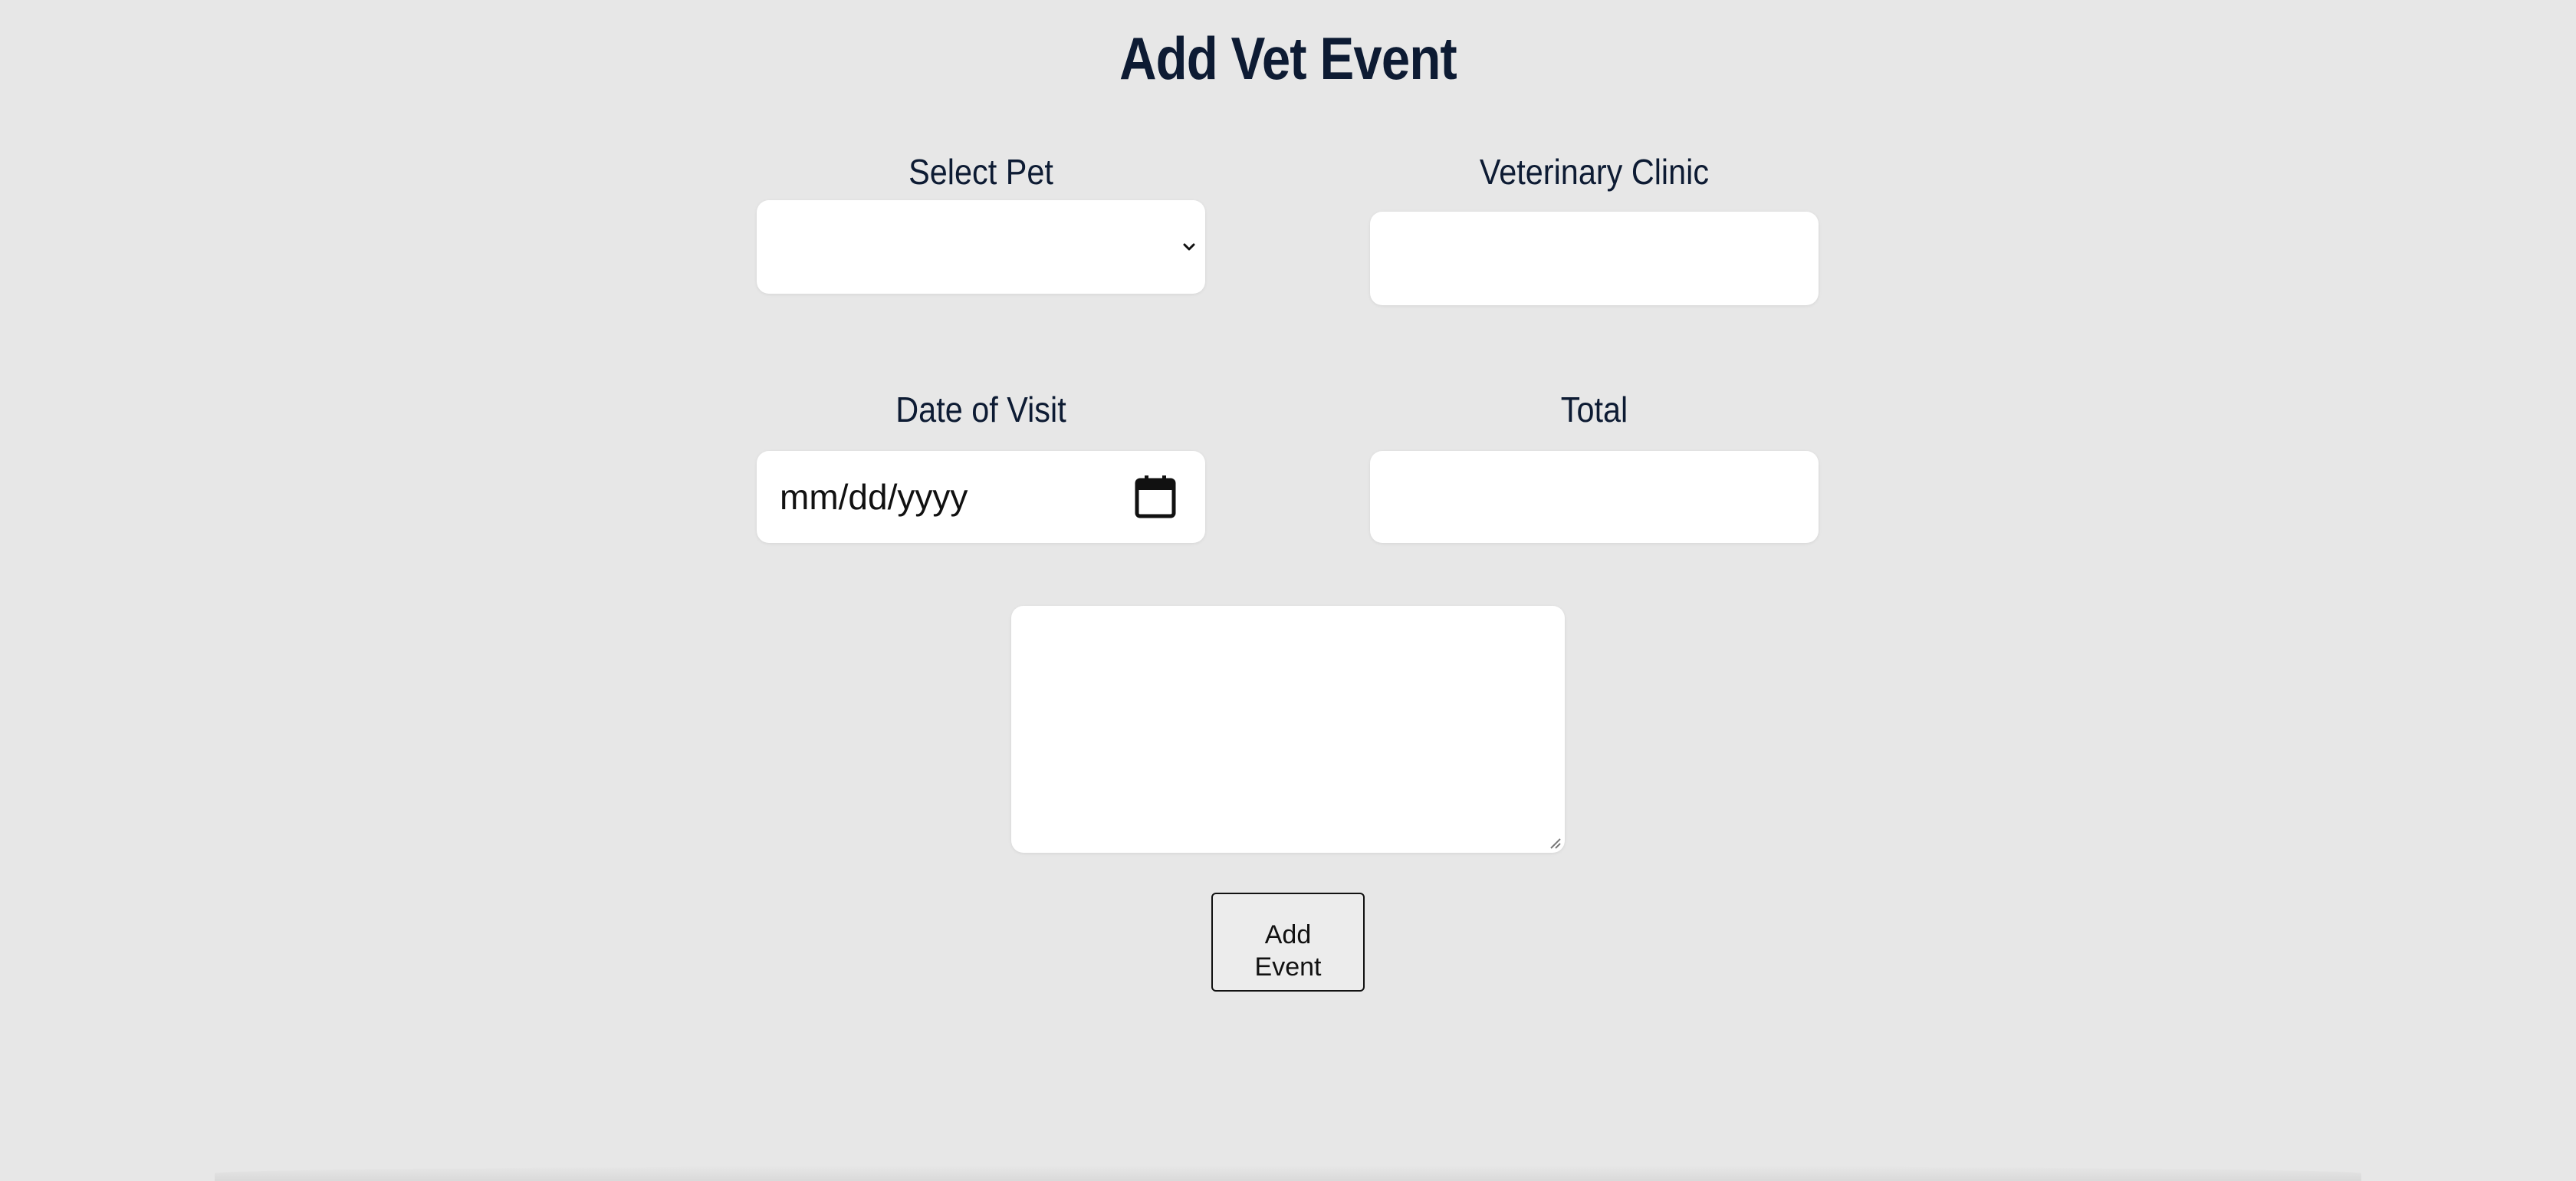 The image size is (2576, 1181). What do you see at coordinates (1594, 497) in the screenshot?
I see `total-input` at bounding box center [1594, 497].